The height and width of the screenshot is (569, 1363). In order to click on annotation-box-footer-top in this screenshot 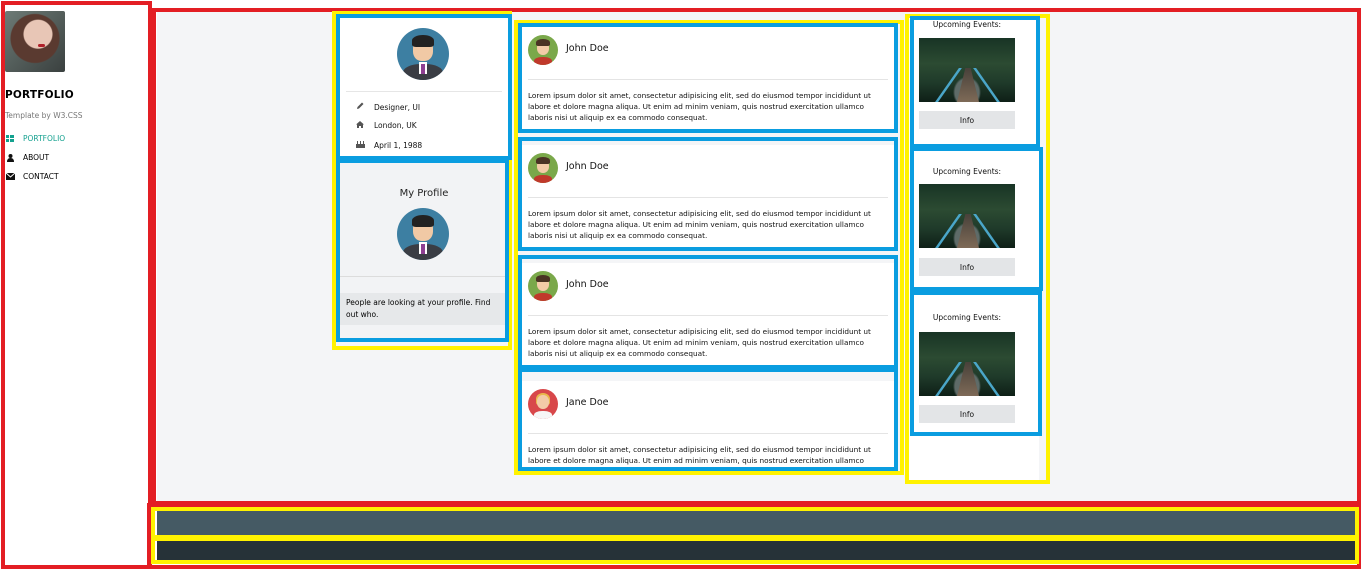, I will do `click(755, 523)`.